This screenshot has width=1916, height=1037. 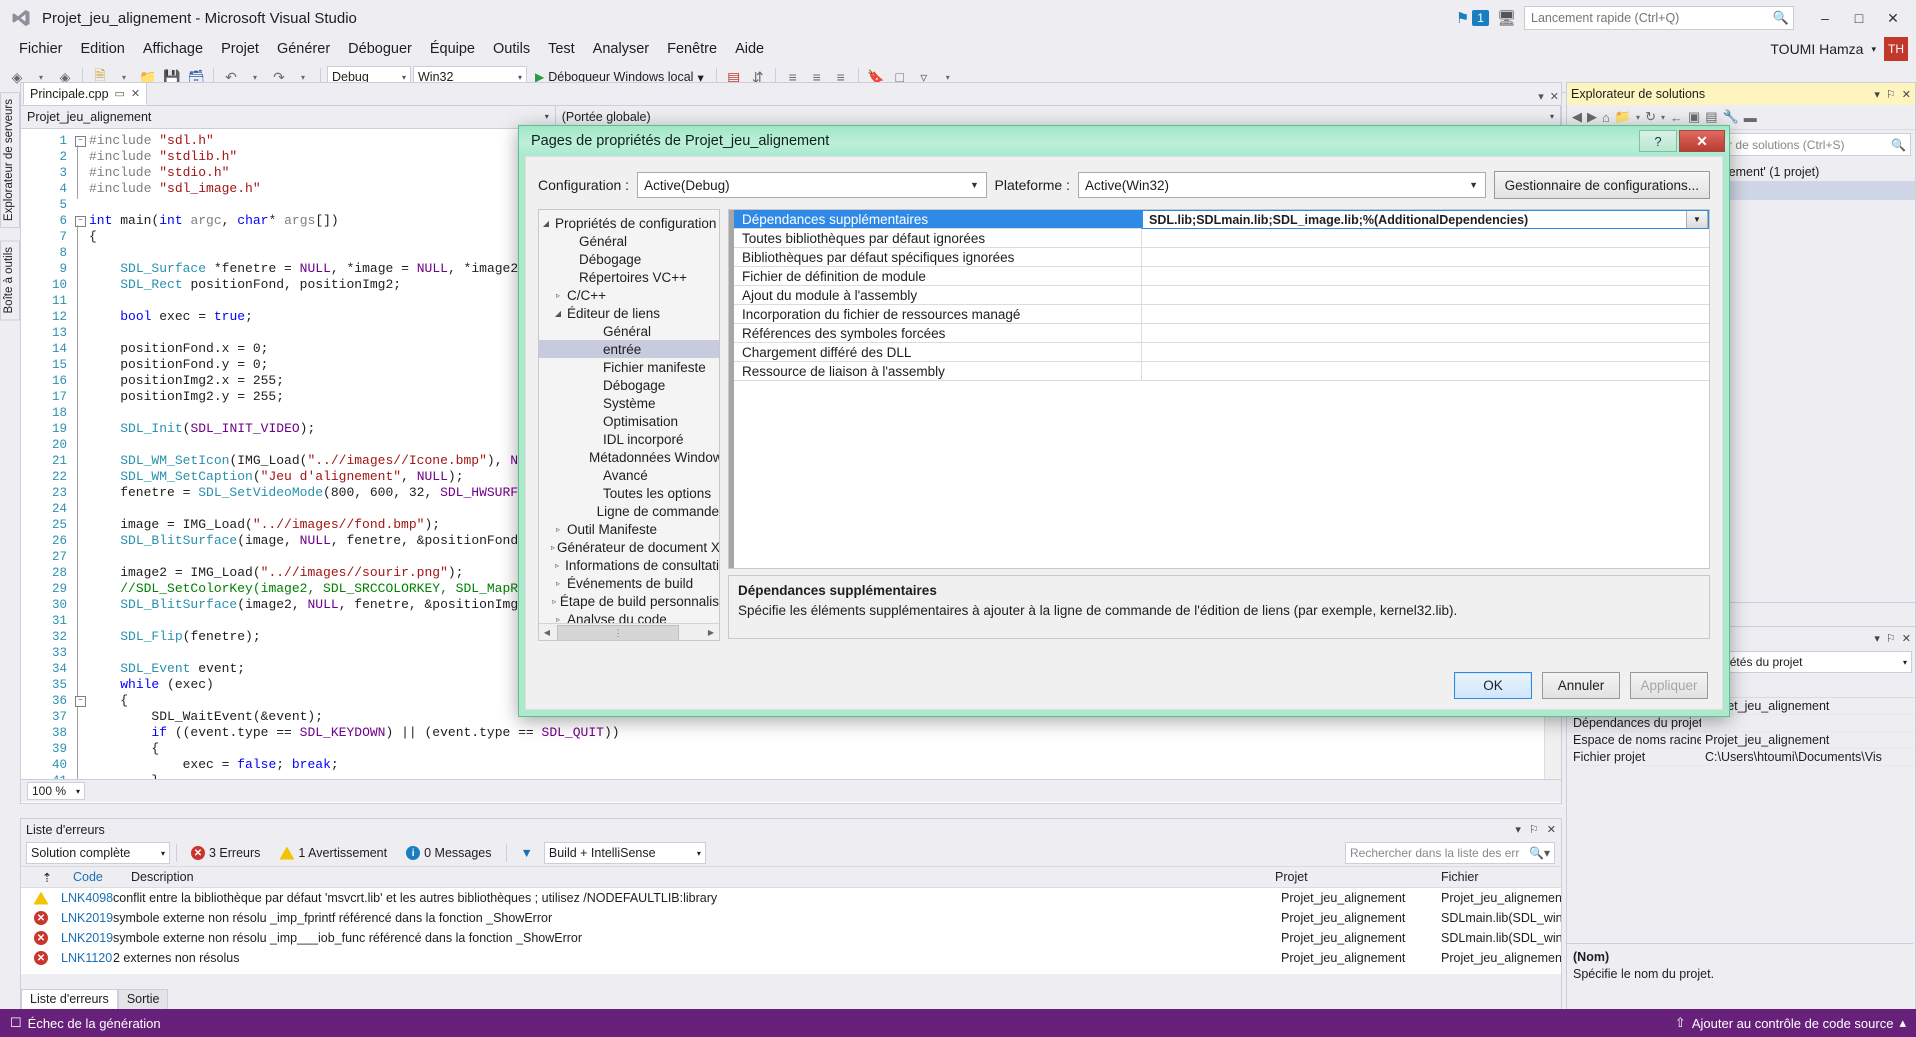 I want to click on scroll-thumb: ⋮, so click(x=618, y=632).